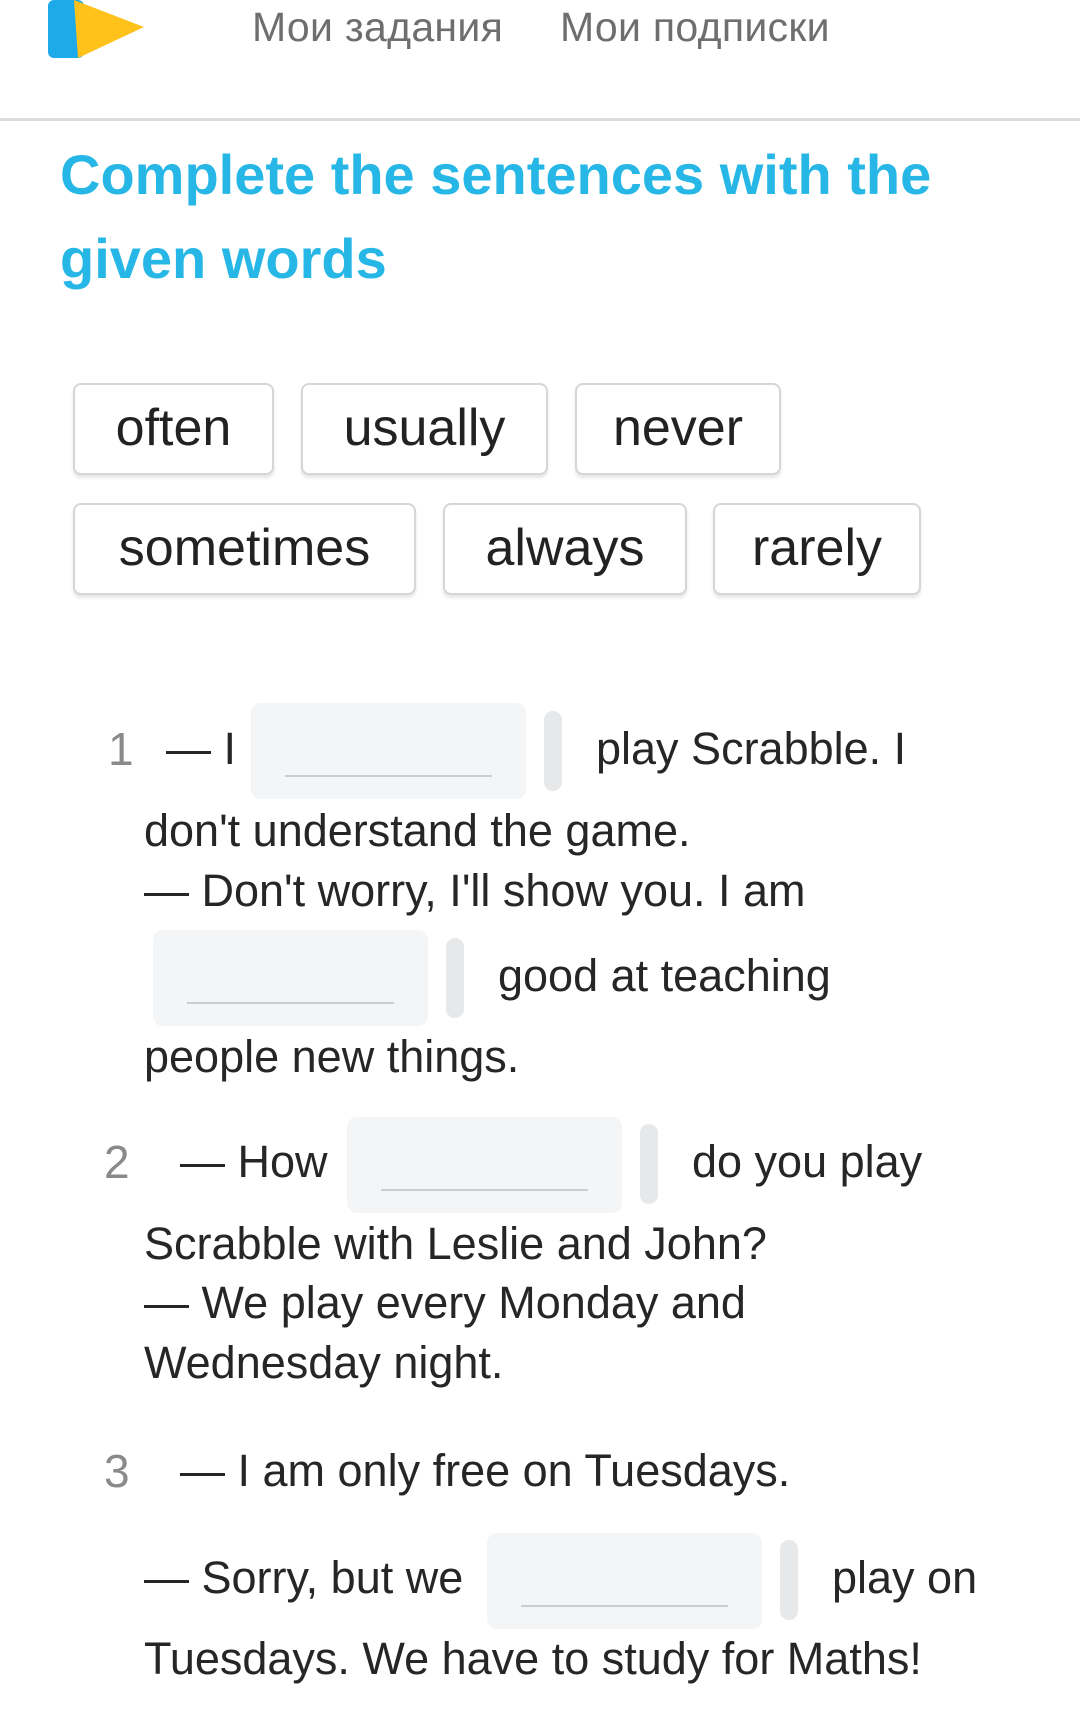  Describe the element at coordinates (664, 975) in the screenshot. I see `item-text: good at teaching` at that location.